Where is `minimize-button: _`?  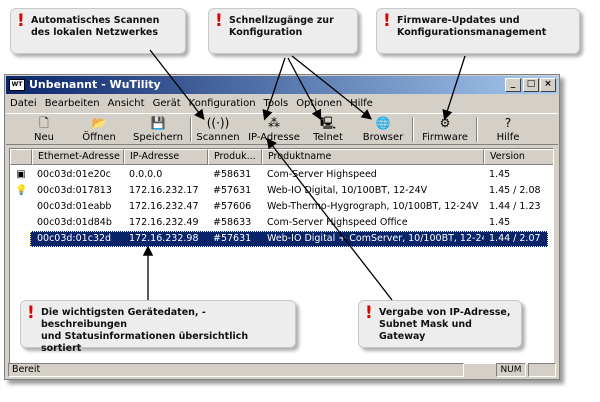 minimize-button: _ is located at coordinates (513, 85).